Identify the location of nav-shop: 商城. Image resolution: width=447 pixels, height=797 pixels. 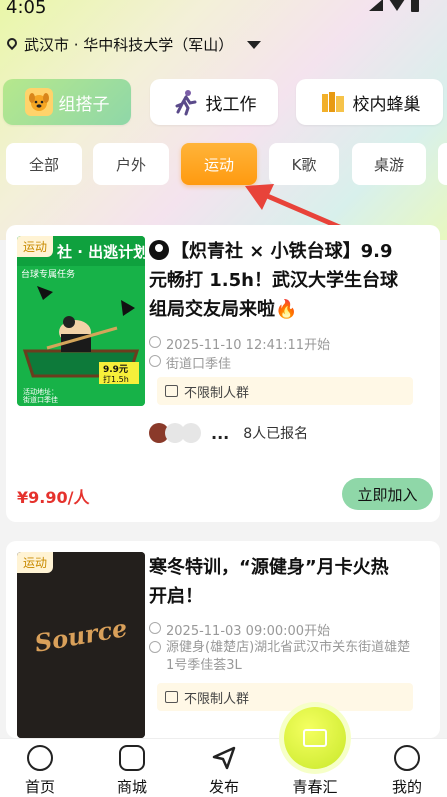
(132, 768).